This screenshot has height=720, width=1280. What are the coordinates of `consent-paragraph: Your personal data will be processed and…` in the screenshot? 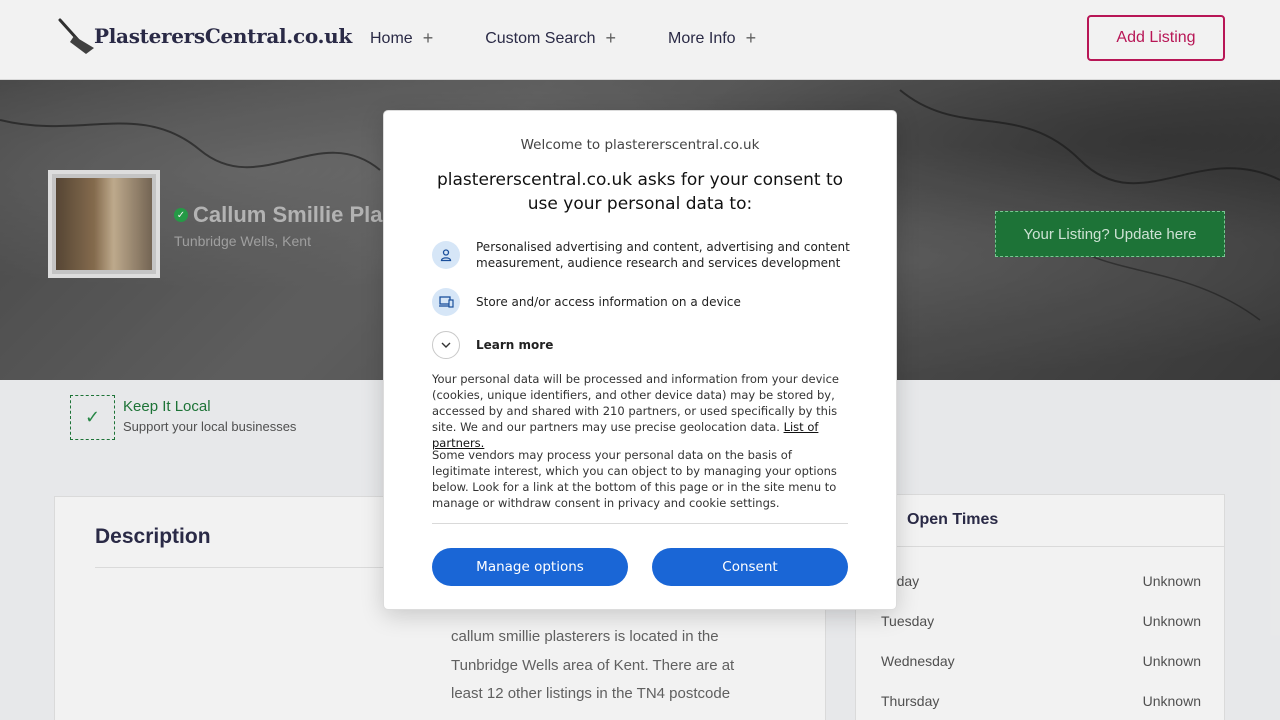 It's located at (641, 411).